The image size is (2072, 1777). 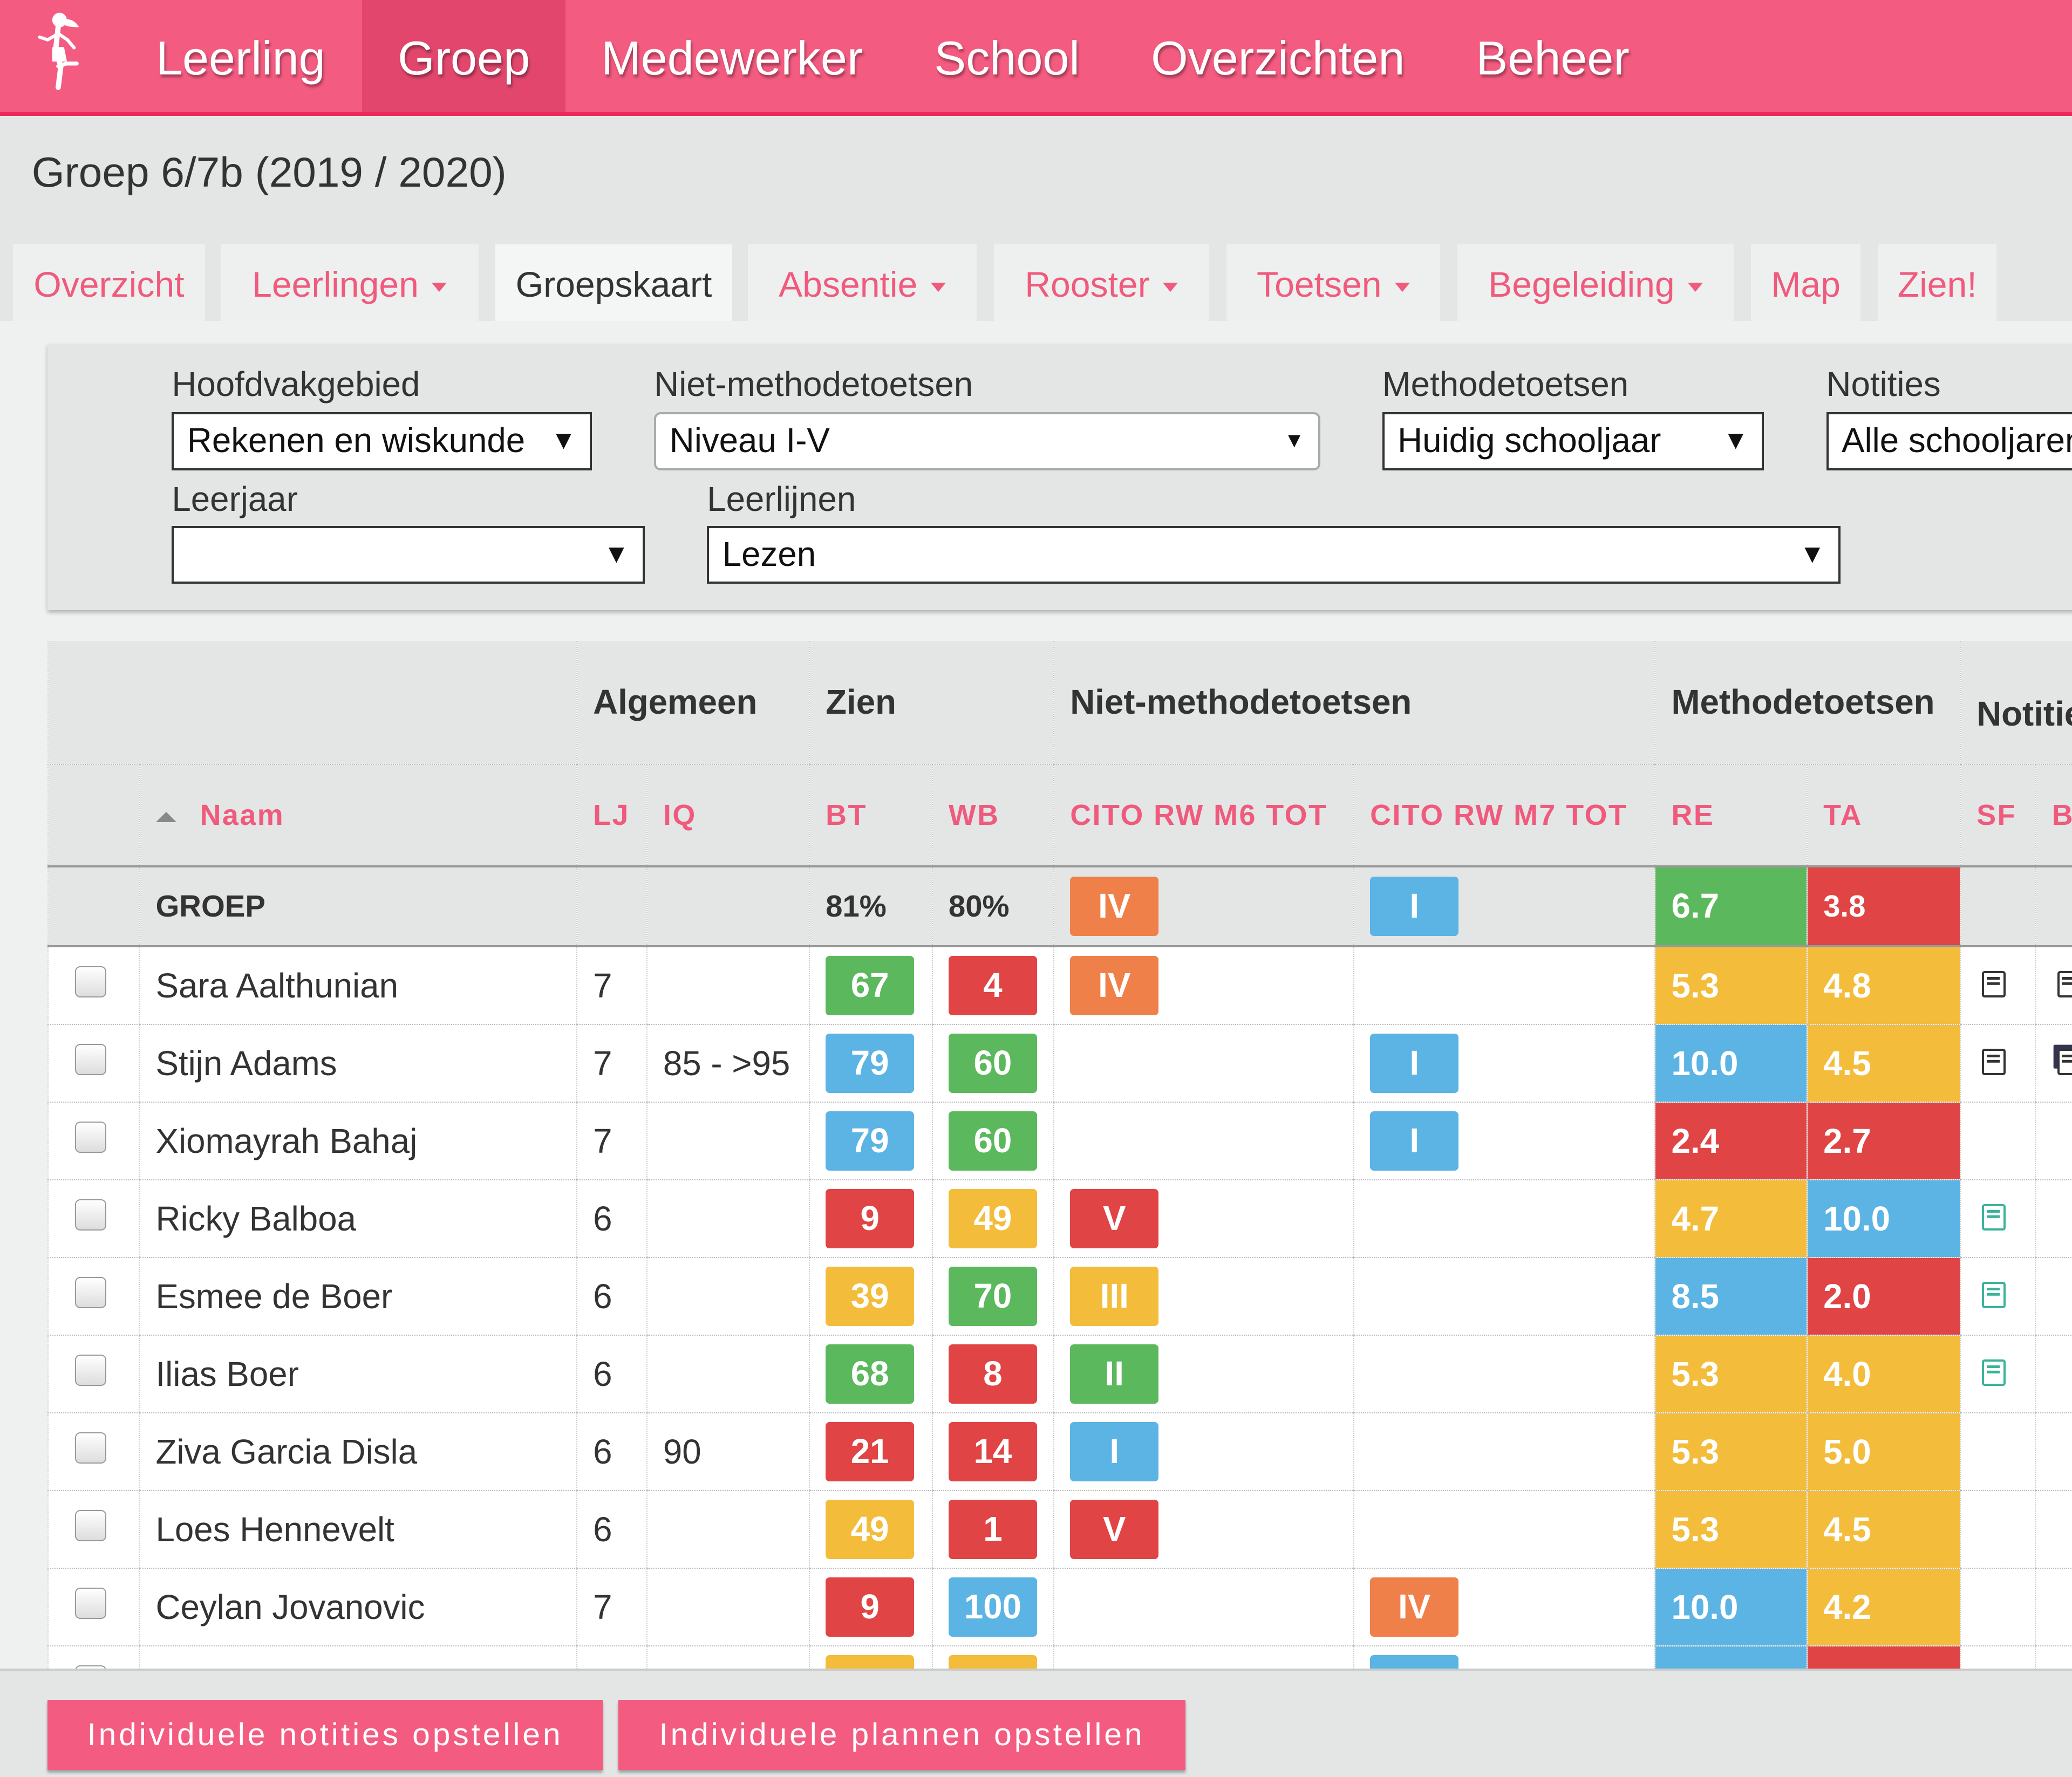 What do you see at coordinates (463, 56) in the screenshot?
I see `nav-groep: Groep` at bounding box center [463, 56].